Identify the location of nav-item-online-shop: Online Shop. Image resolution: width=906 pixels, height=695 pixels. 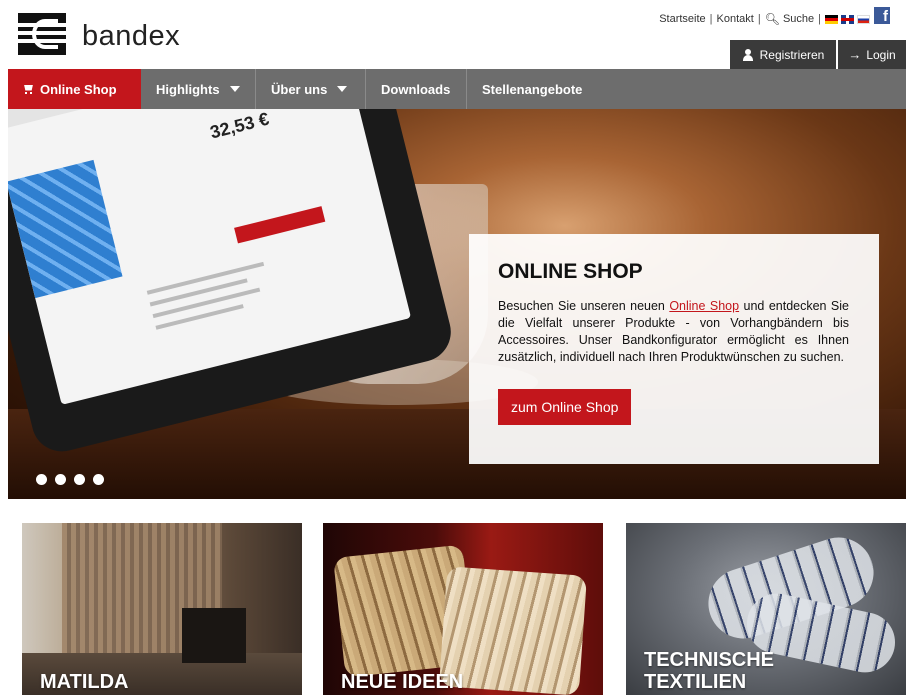
(74, 89).